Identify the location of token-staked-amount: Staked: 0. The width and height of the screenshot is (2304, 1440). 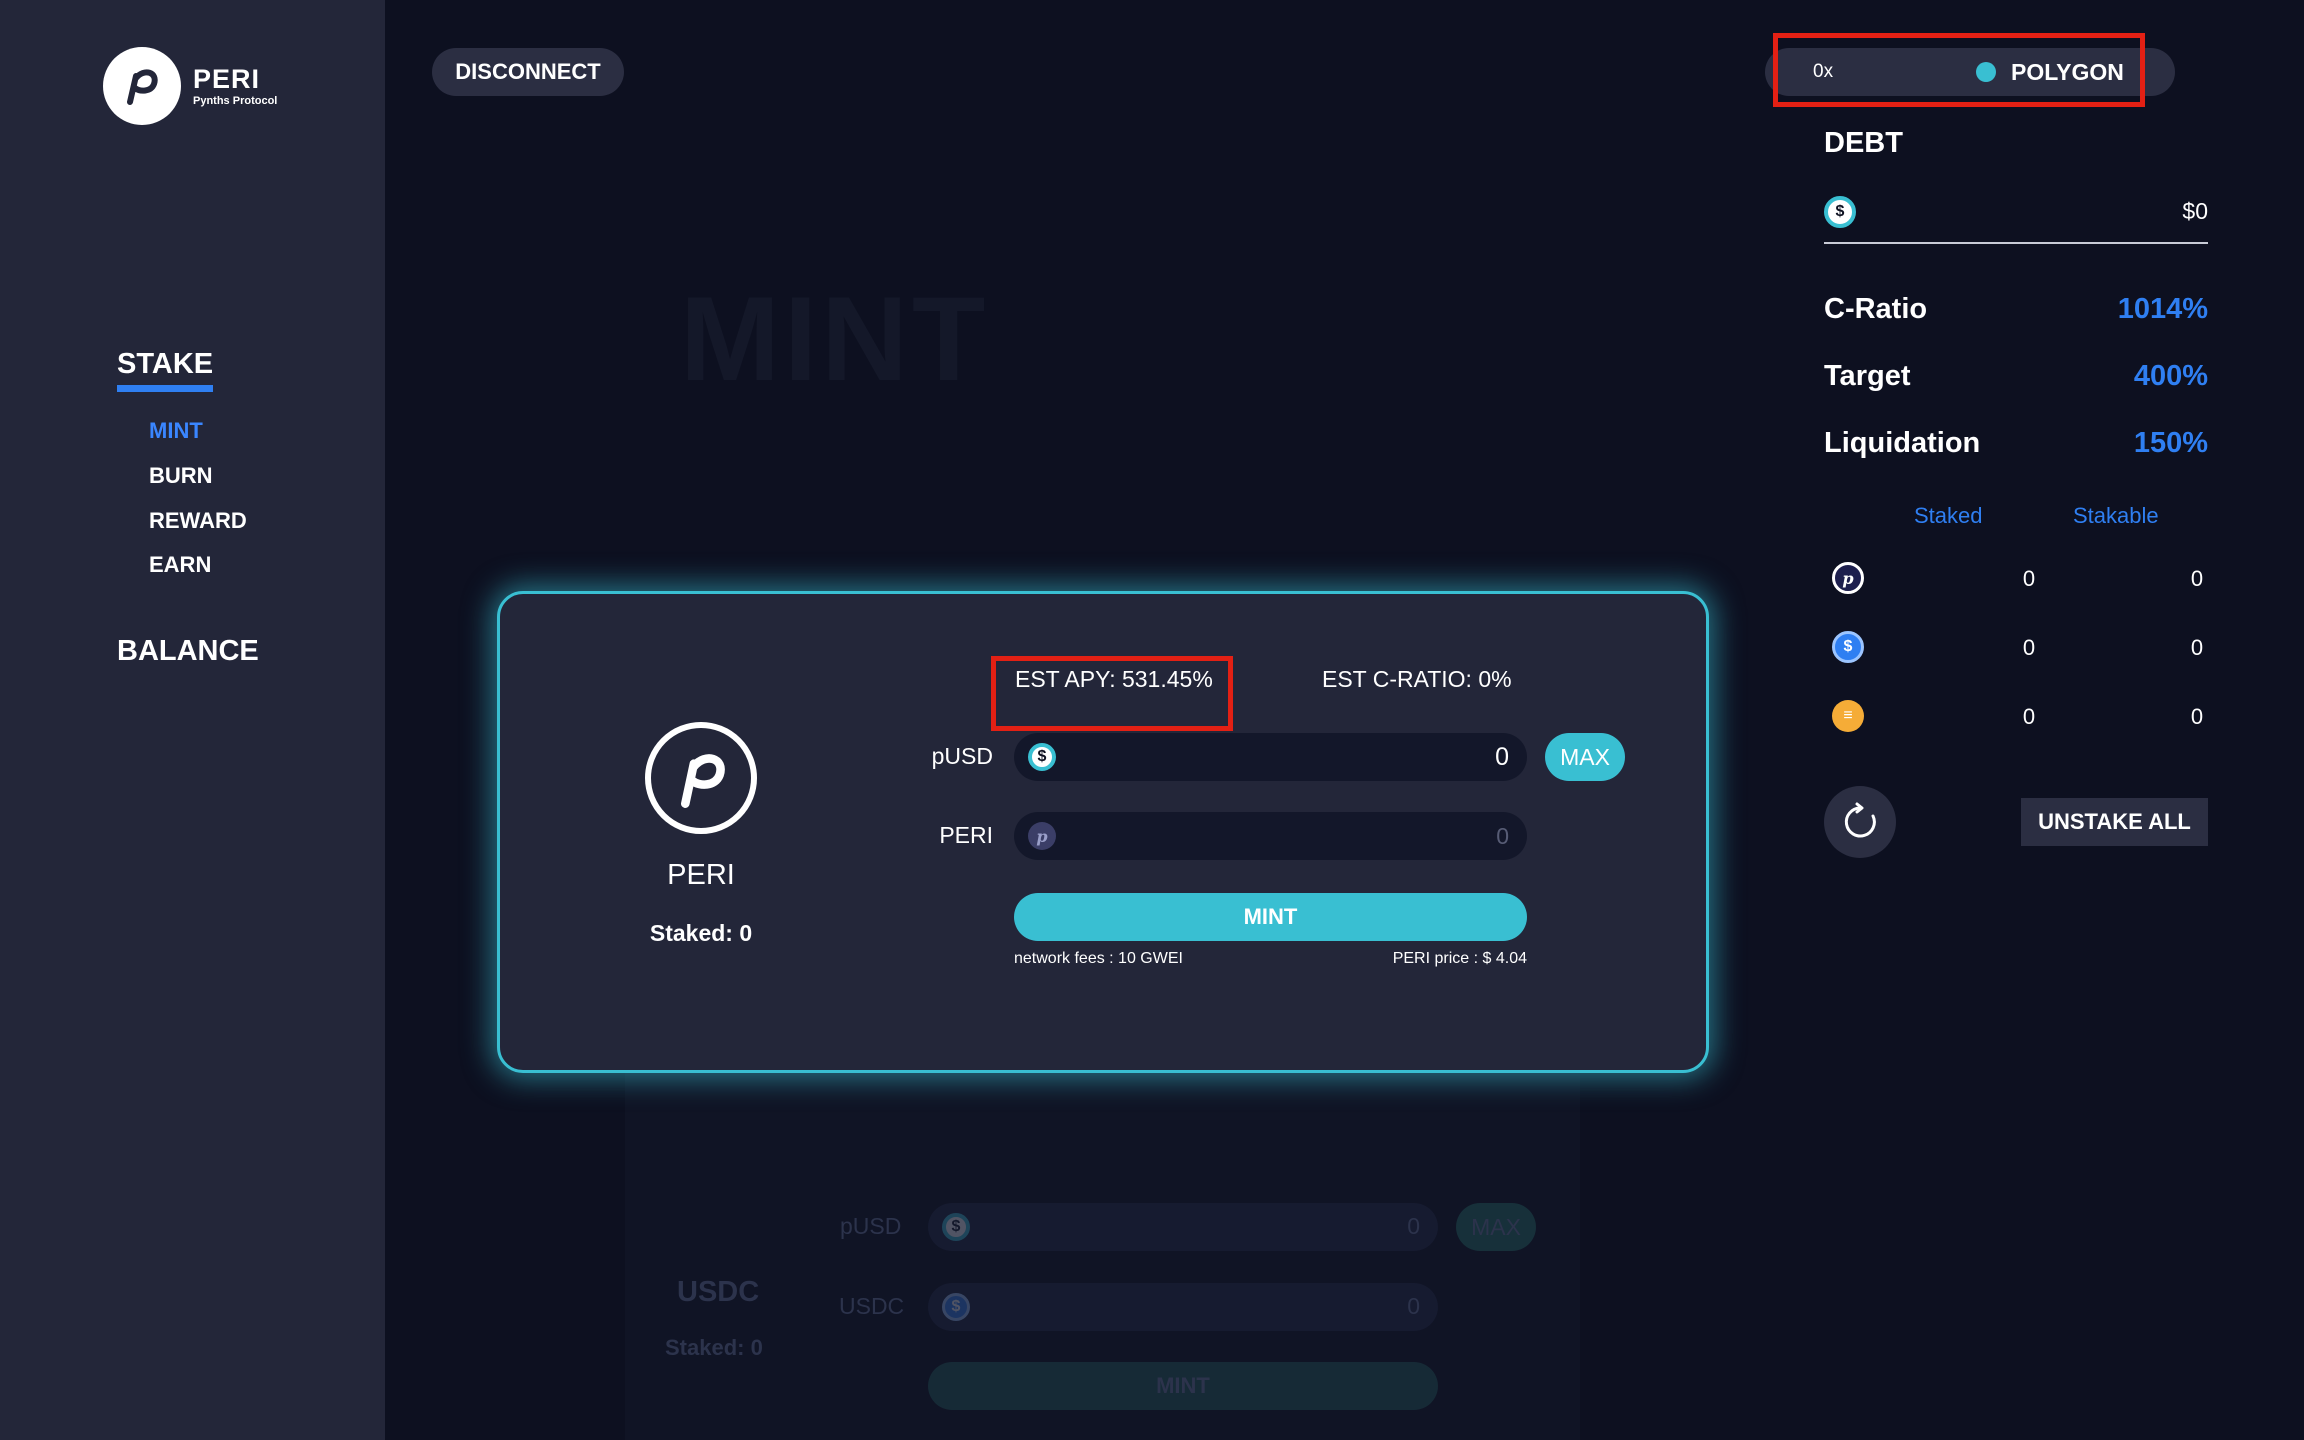
(701, 933).